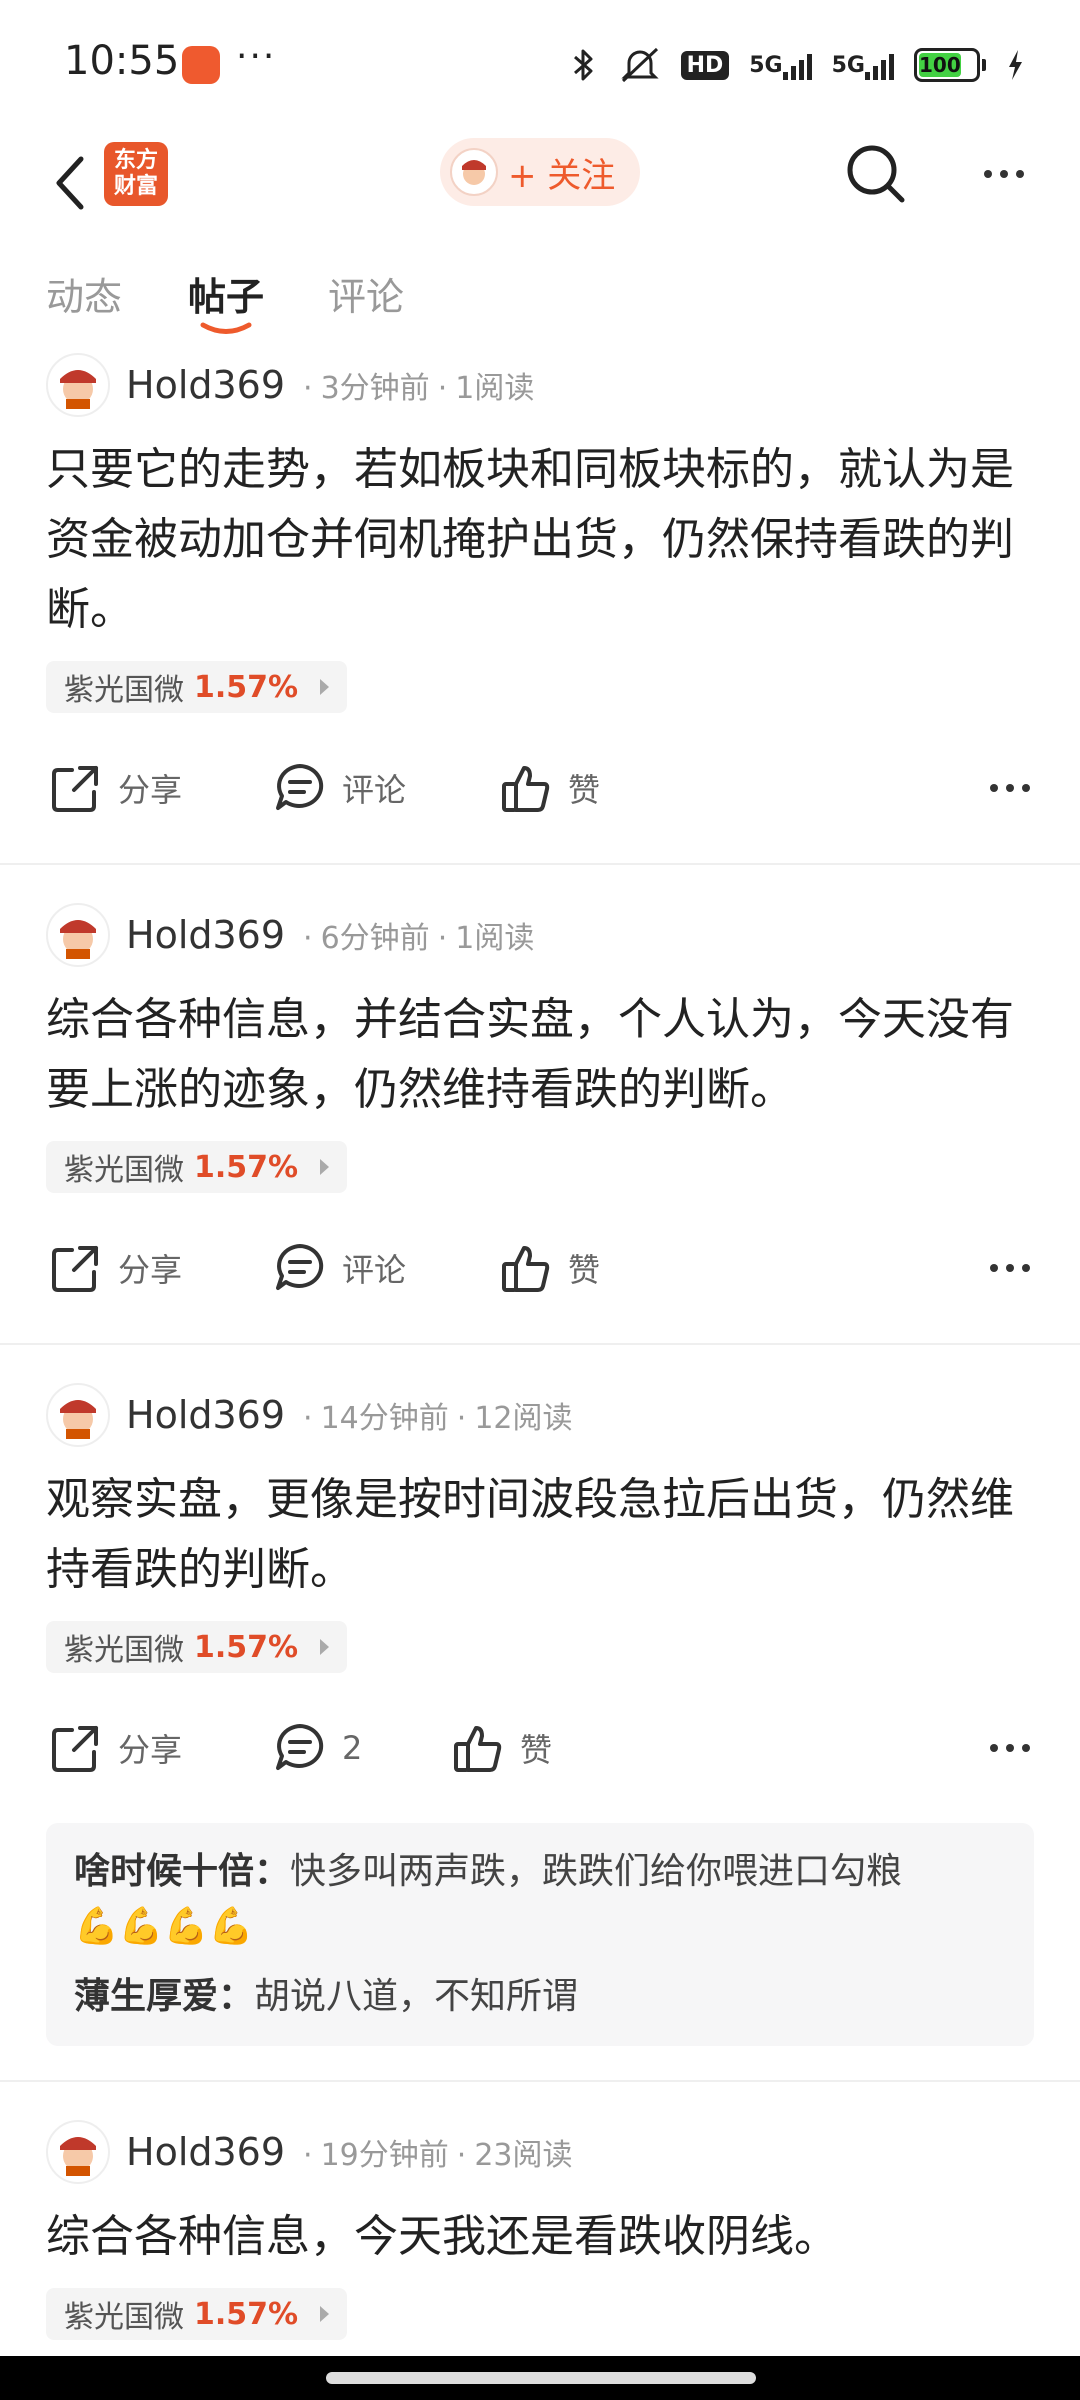  I want to click on follow-button: + 关注, so click(540, 172).